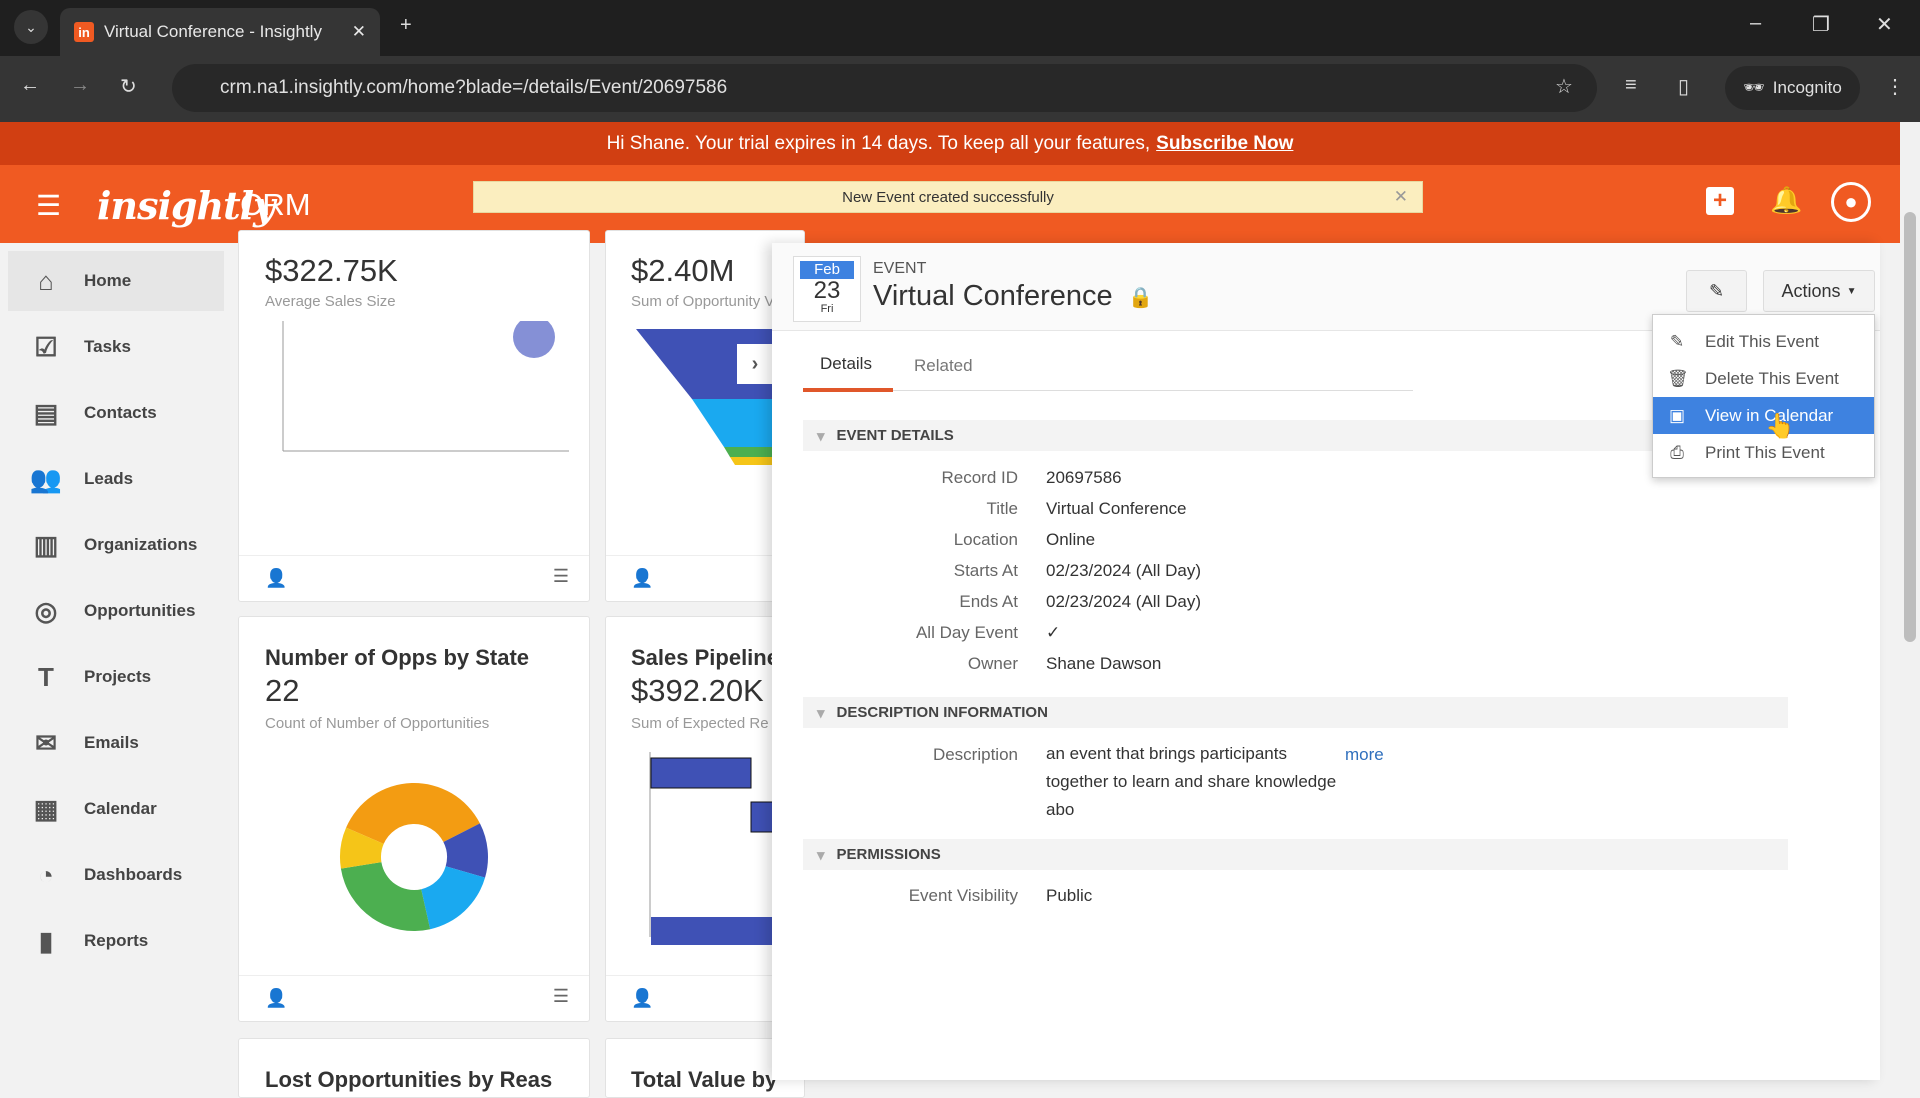  What do you see at coordinates (1564, 86) in the screenshot?
I see `bookmark-star-icon: ☆` at bounding box center [1564, 86].